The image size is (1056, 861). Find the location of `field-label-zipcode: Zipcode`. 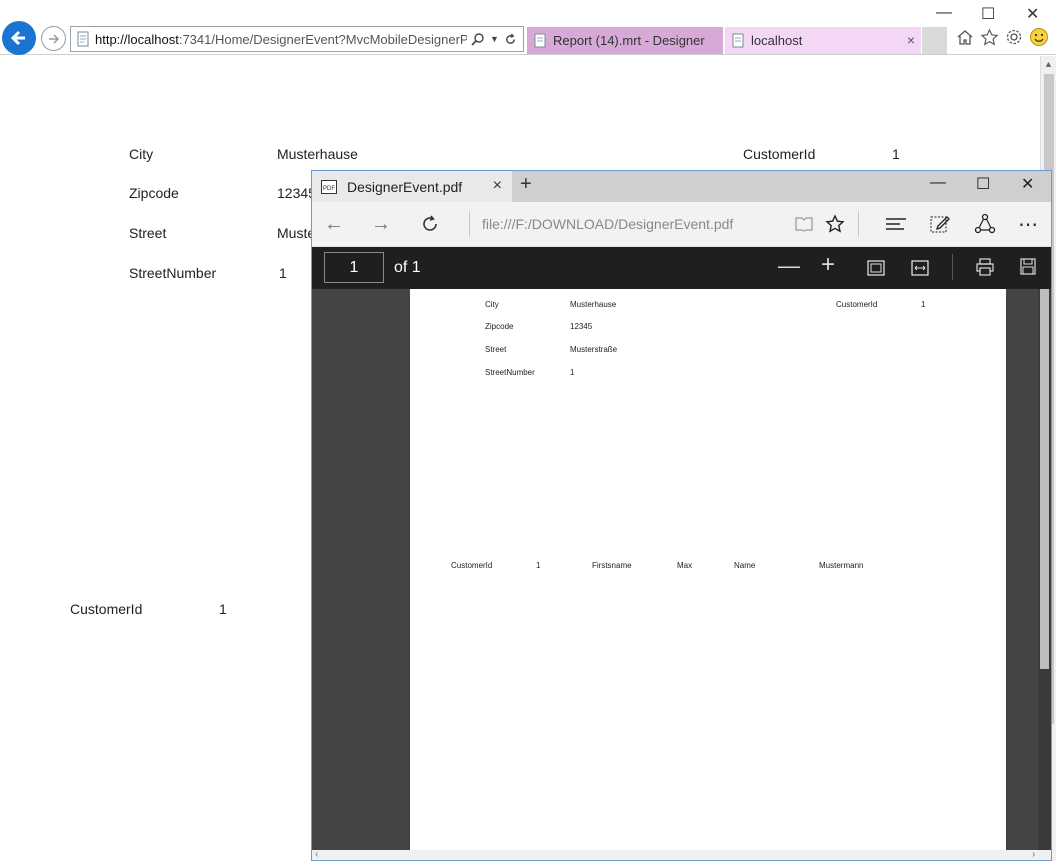

field-label-zipcode: Zipcode is located at coordinates (154, 193).